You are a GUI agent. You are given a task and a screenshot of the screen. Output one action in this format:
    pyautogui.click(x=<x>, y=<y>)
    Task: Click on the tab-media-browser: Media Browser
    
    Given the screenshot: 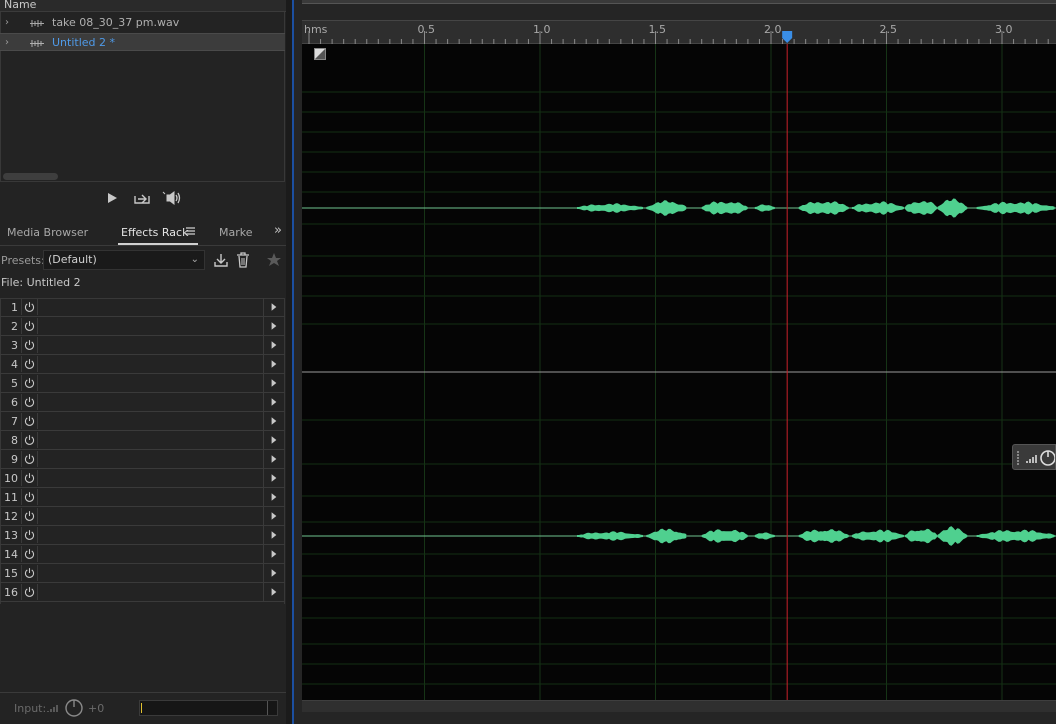 What is the action you would take?
    pyautogui.click(x=47, y=232)
    